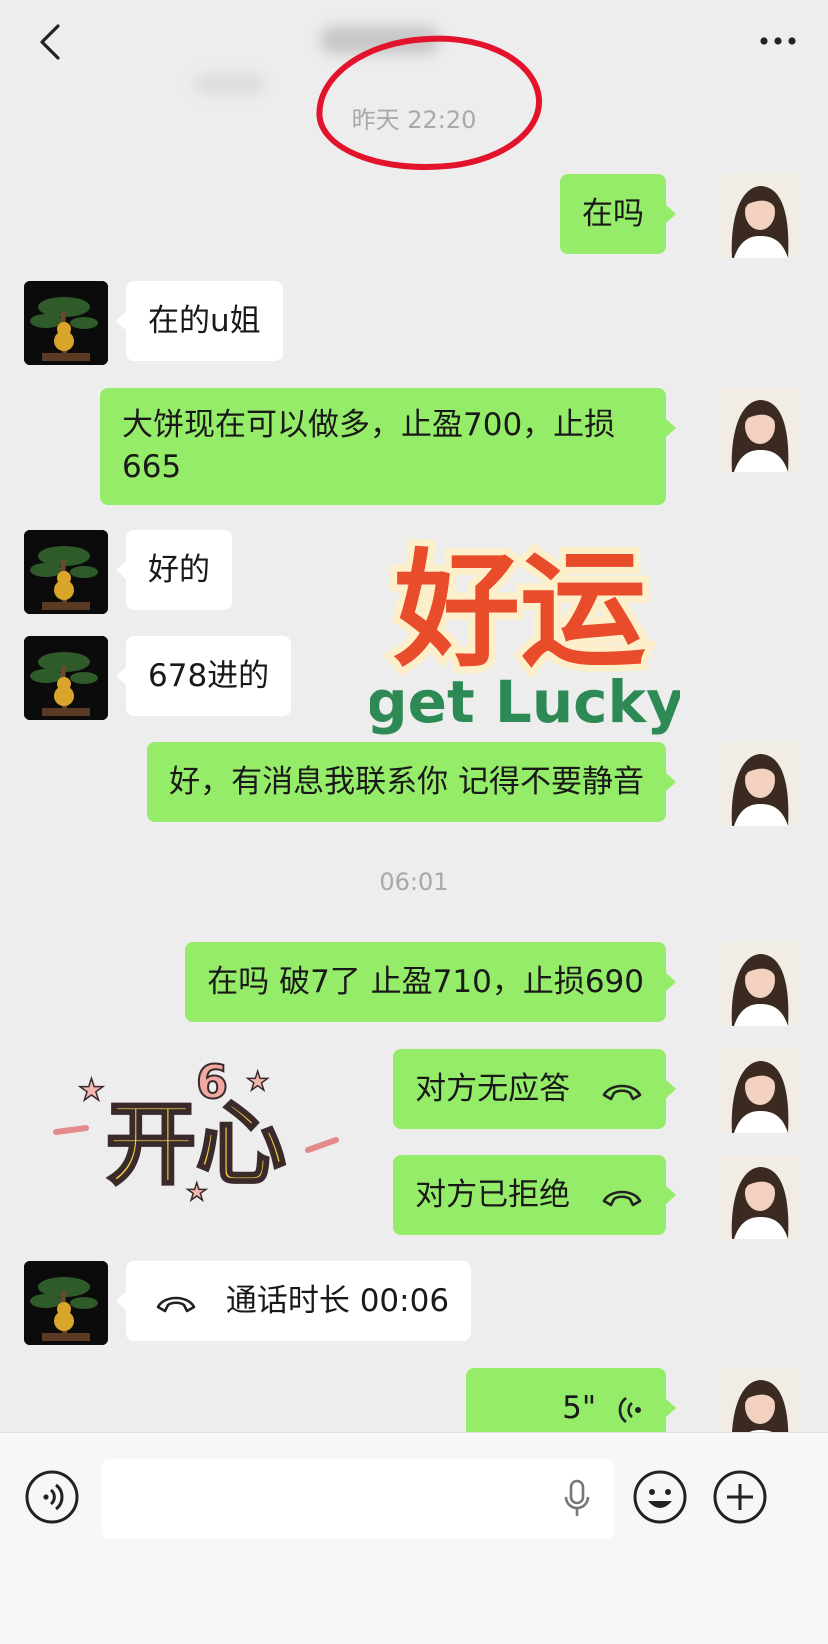 The height and width of the screenshot is (1644, 828). What do you see at coordinates (51, 42) in the screenshot?
I see `chevron-left-icon` at bounding box center [51, 42].